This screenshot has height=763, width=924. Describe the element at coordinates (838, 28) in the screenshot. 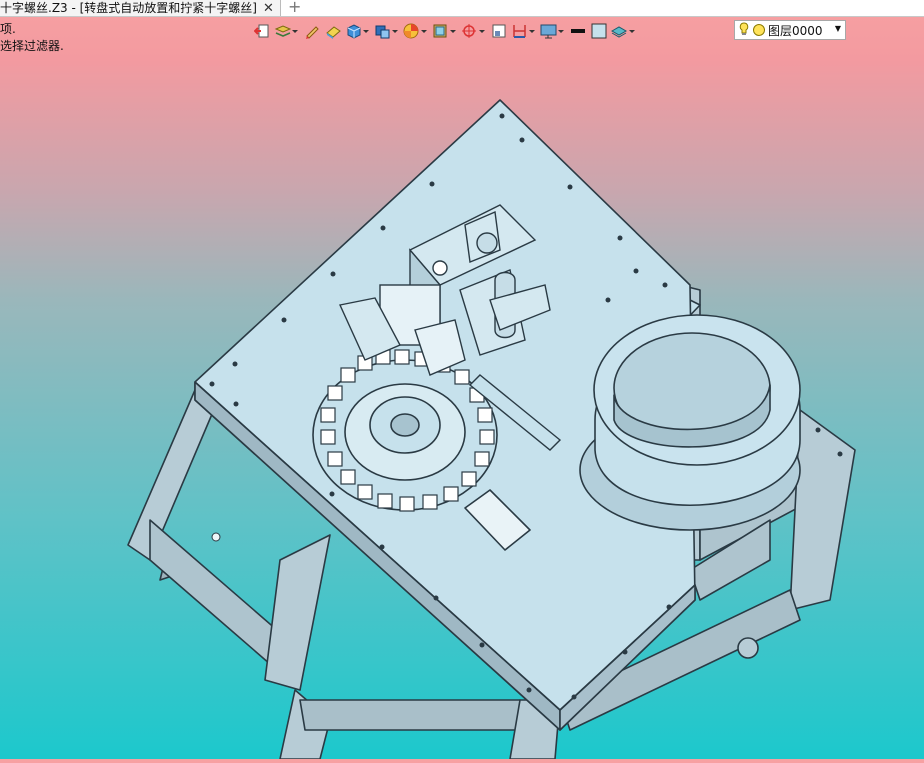

I see `chevron-down-icon: ▼` at that location.